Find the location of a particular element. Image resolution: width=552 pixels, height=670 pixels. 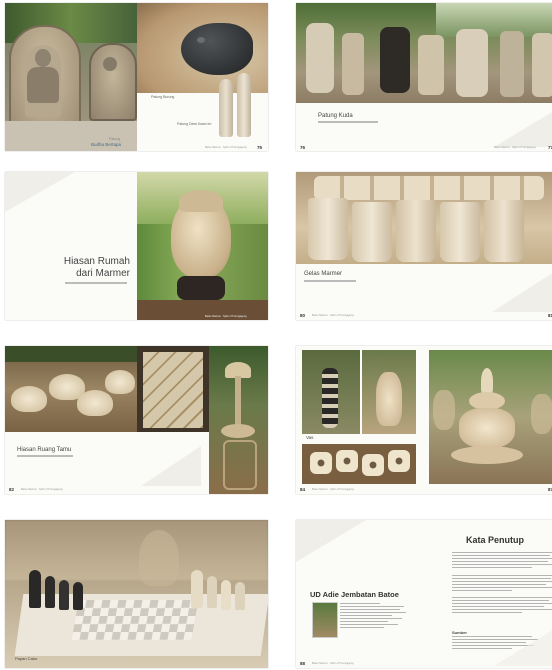

decor-triangle-spread3 is located at coordinates (40, 192).